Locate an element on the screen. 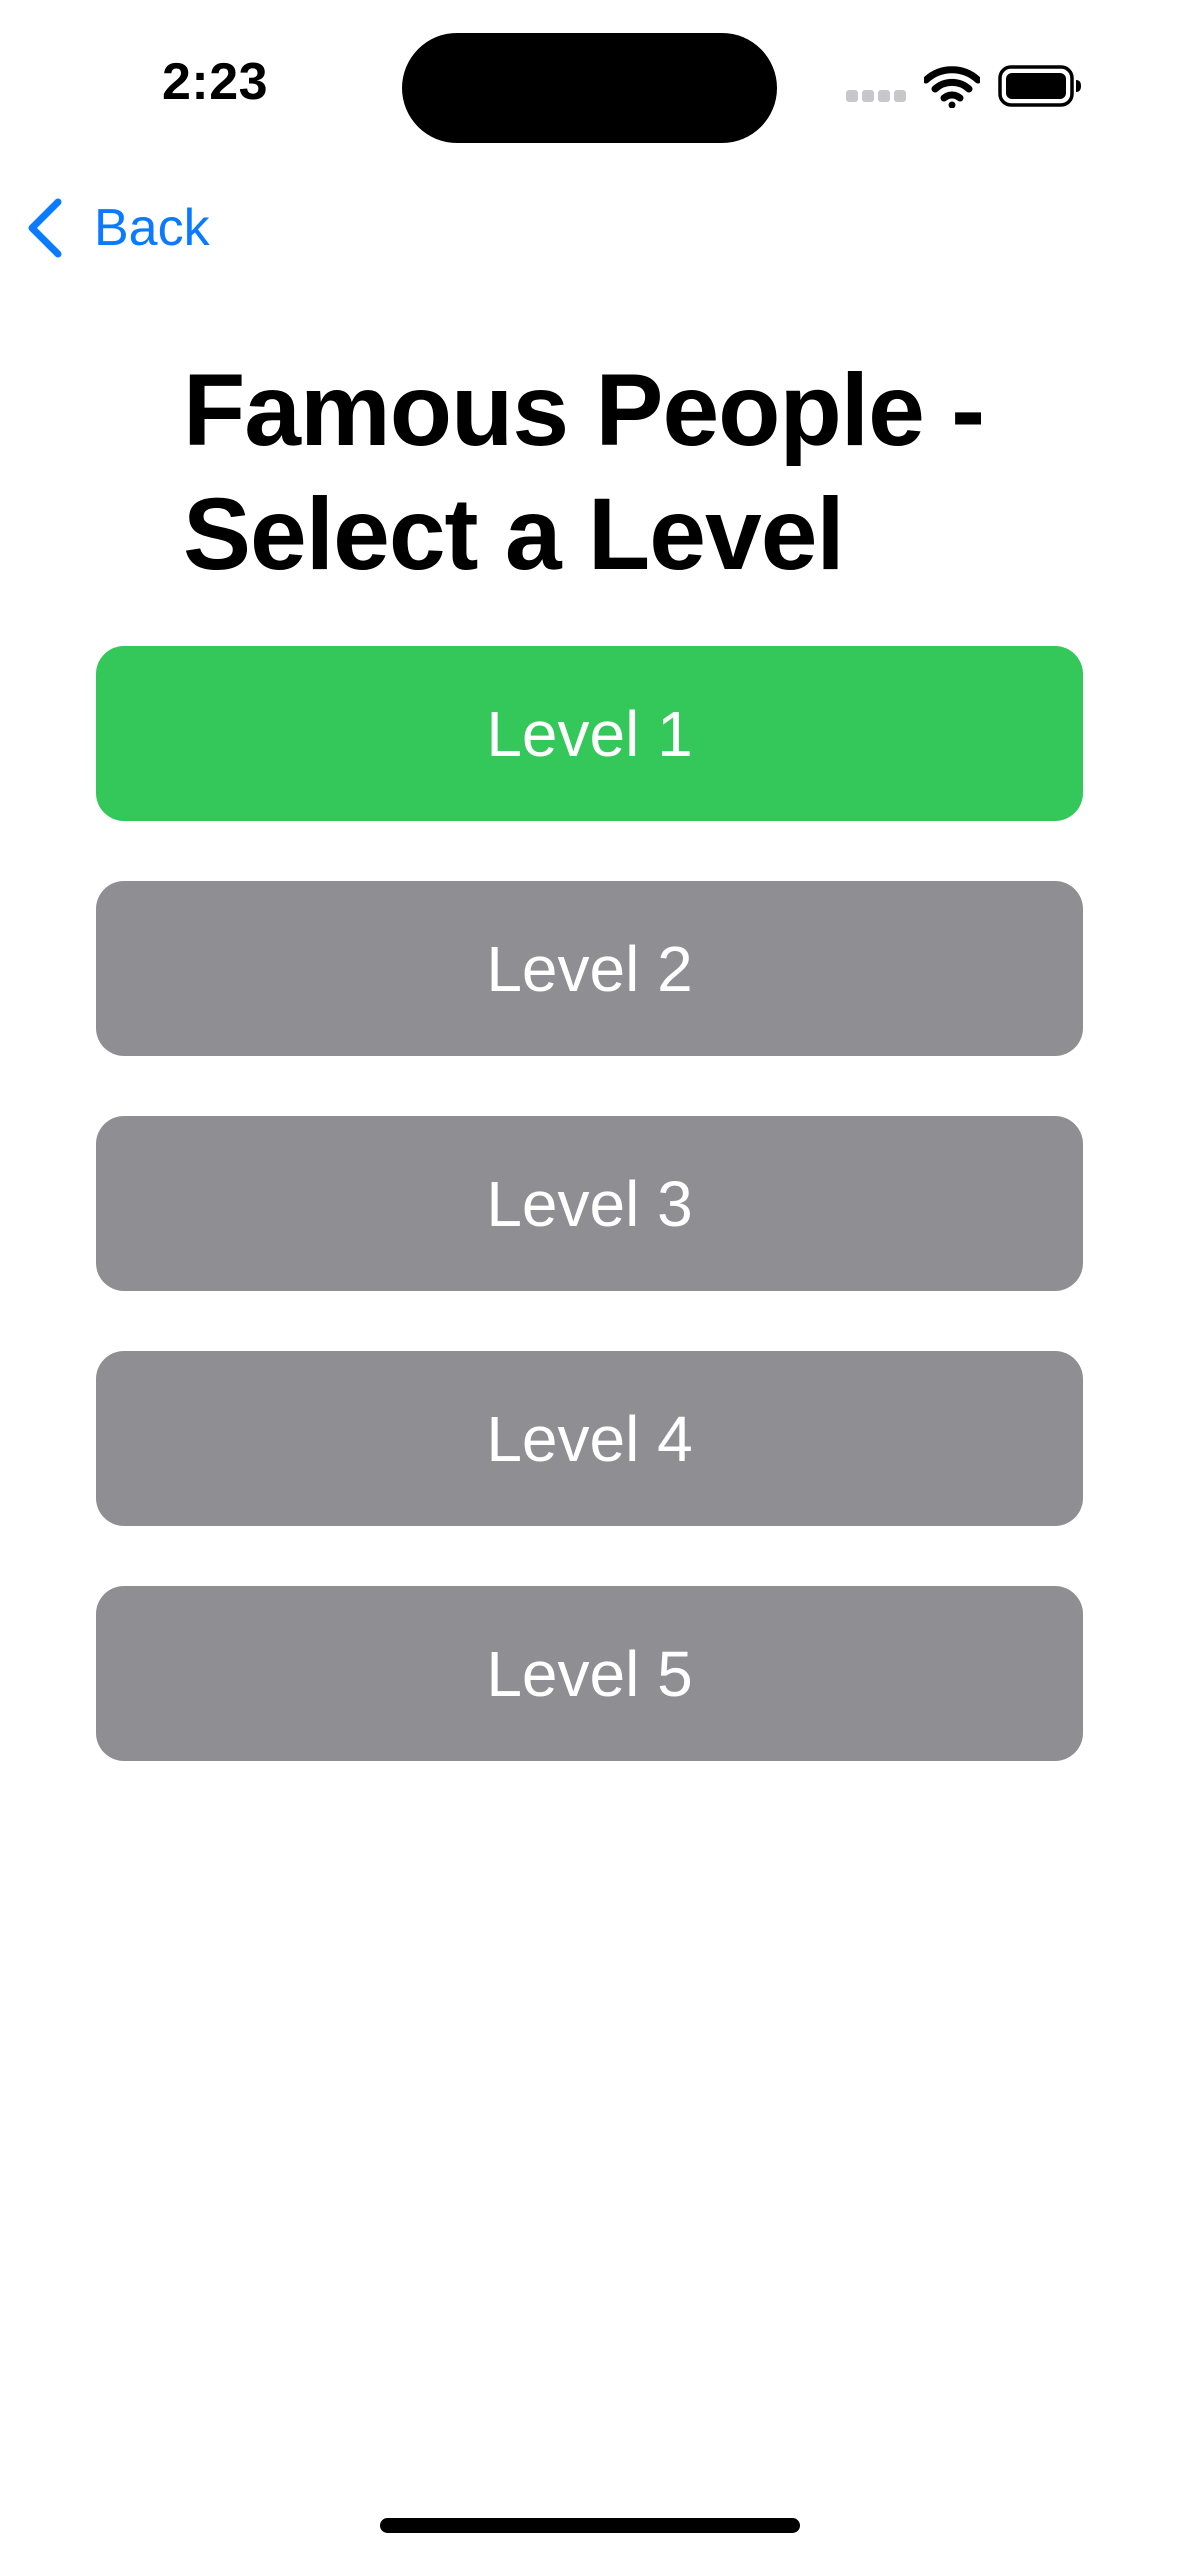  back-label: Back is located at coordinates (152, 228).